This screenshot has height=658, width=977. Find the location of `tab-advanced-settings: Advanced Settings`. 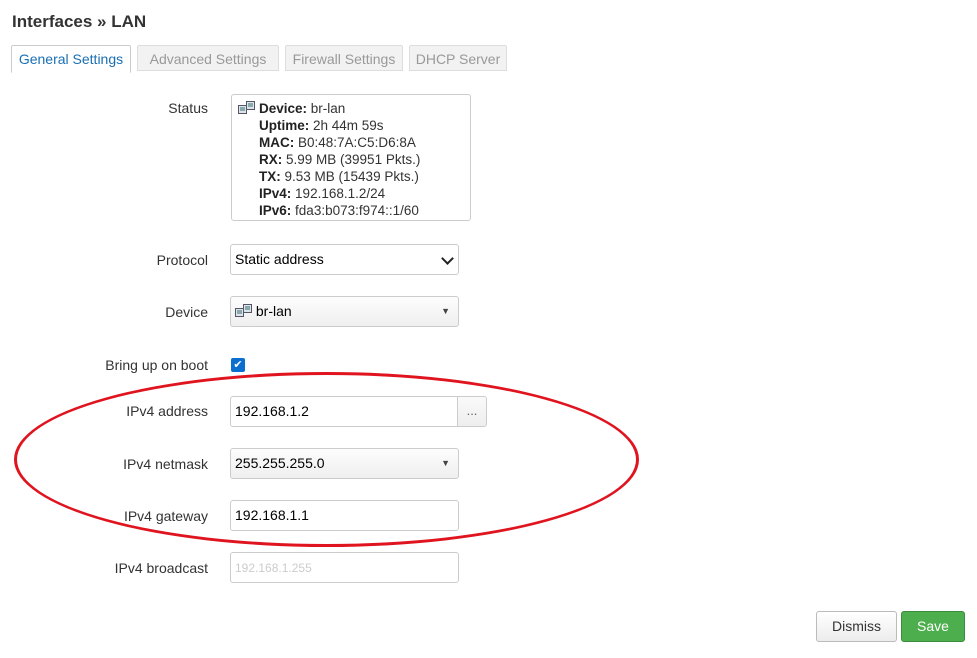

tab-advanced-settings: Advanced Settings is located at coordinates (208, 58).